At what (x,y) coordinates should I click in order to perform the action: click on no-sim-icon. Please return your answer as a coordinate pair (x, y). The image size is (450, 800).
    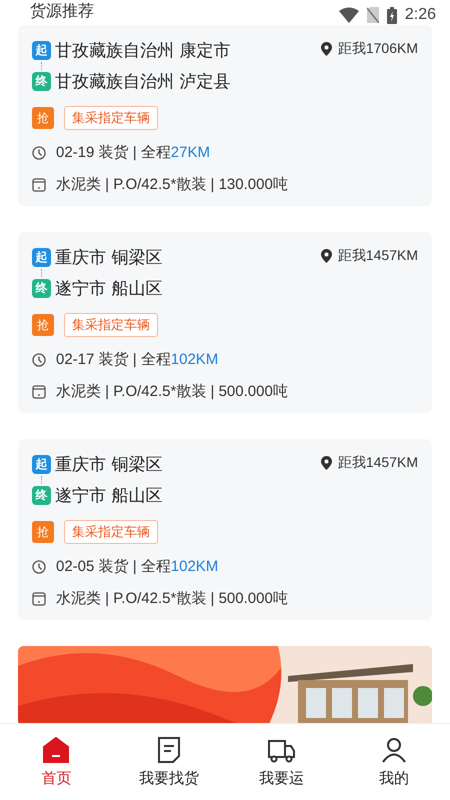
    Looking at the image, I should click on (372, 15).